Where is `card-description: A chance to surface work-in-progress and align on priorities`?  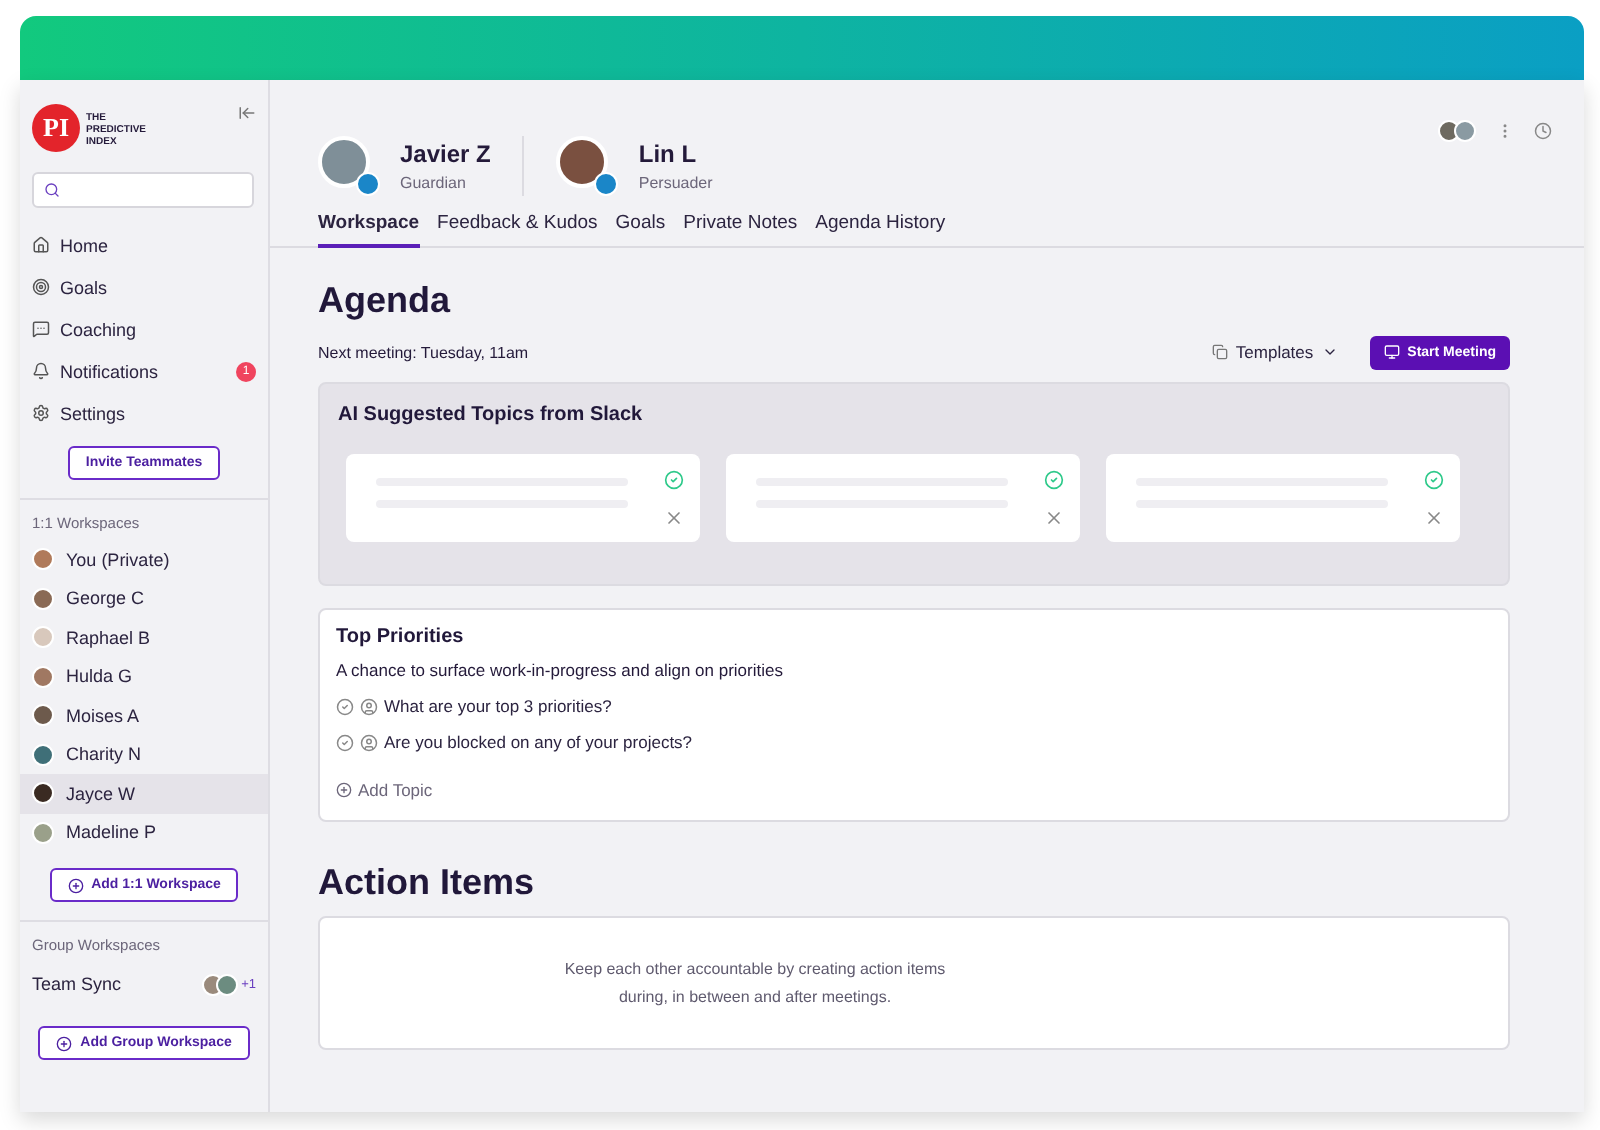 card-description: A chance to surface work-in-progress and align on priorities is located at coordinates (560, 670).